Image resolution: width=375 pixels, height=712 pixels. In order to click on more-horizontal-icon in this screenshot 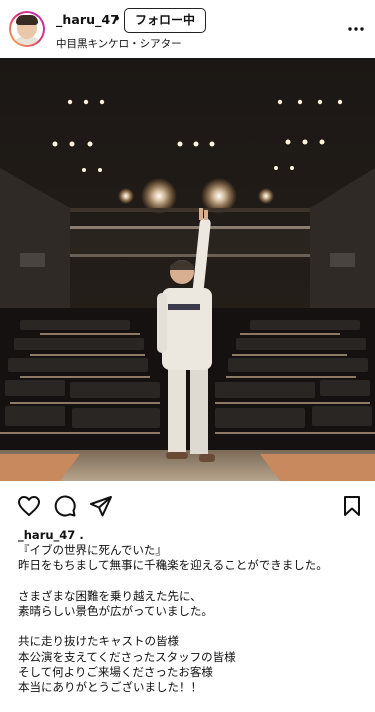, I will do `click(356, 29)`.